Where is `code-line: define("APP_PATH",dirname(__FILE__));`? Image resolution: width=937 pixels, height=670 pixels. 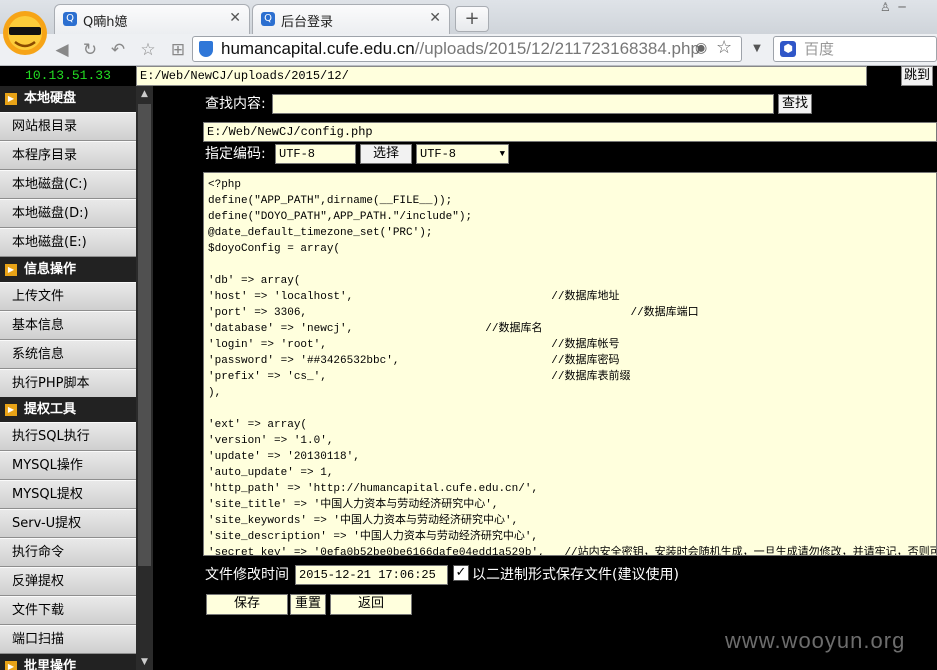 code-line: define("APP_PATH",dirname(__FILE__)); is located at coordinates (330, 201).